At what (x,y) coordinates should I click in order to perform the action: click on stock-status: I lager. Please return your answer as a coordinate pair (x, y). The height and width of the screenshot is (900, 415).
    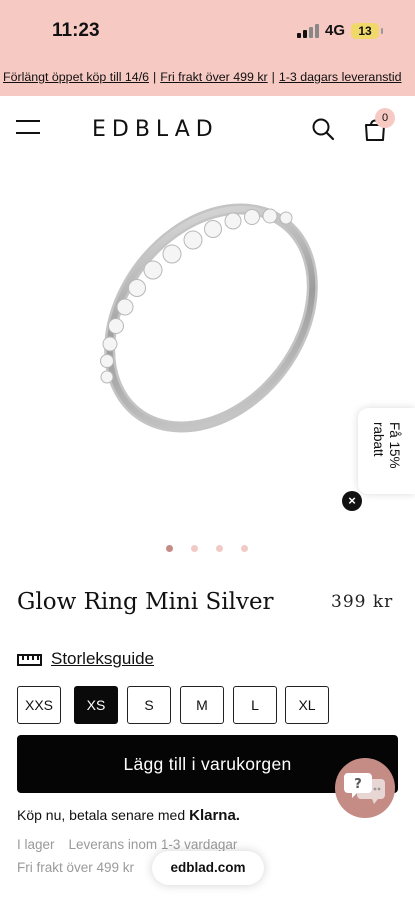
    Looking at the image, I should click on (36, 844).